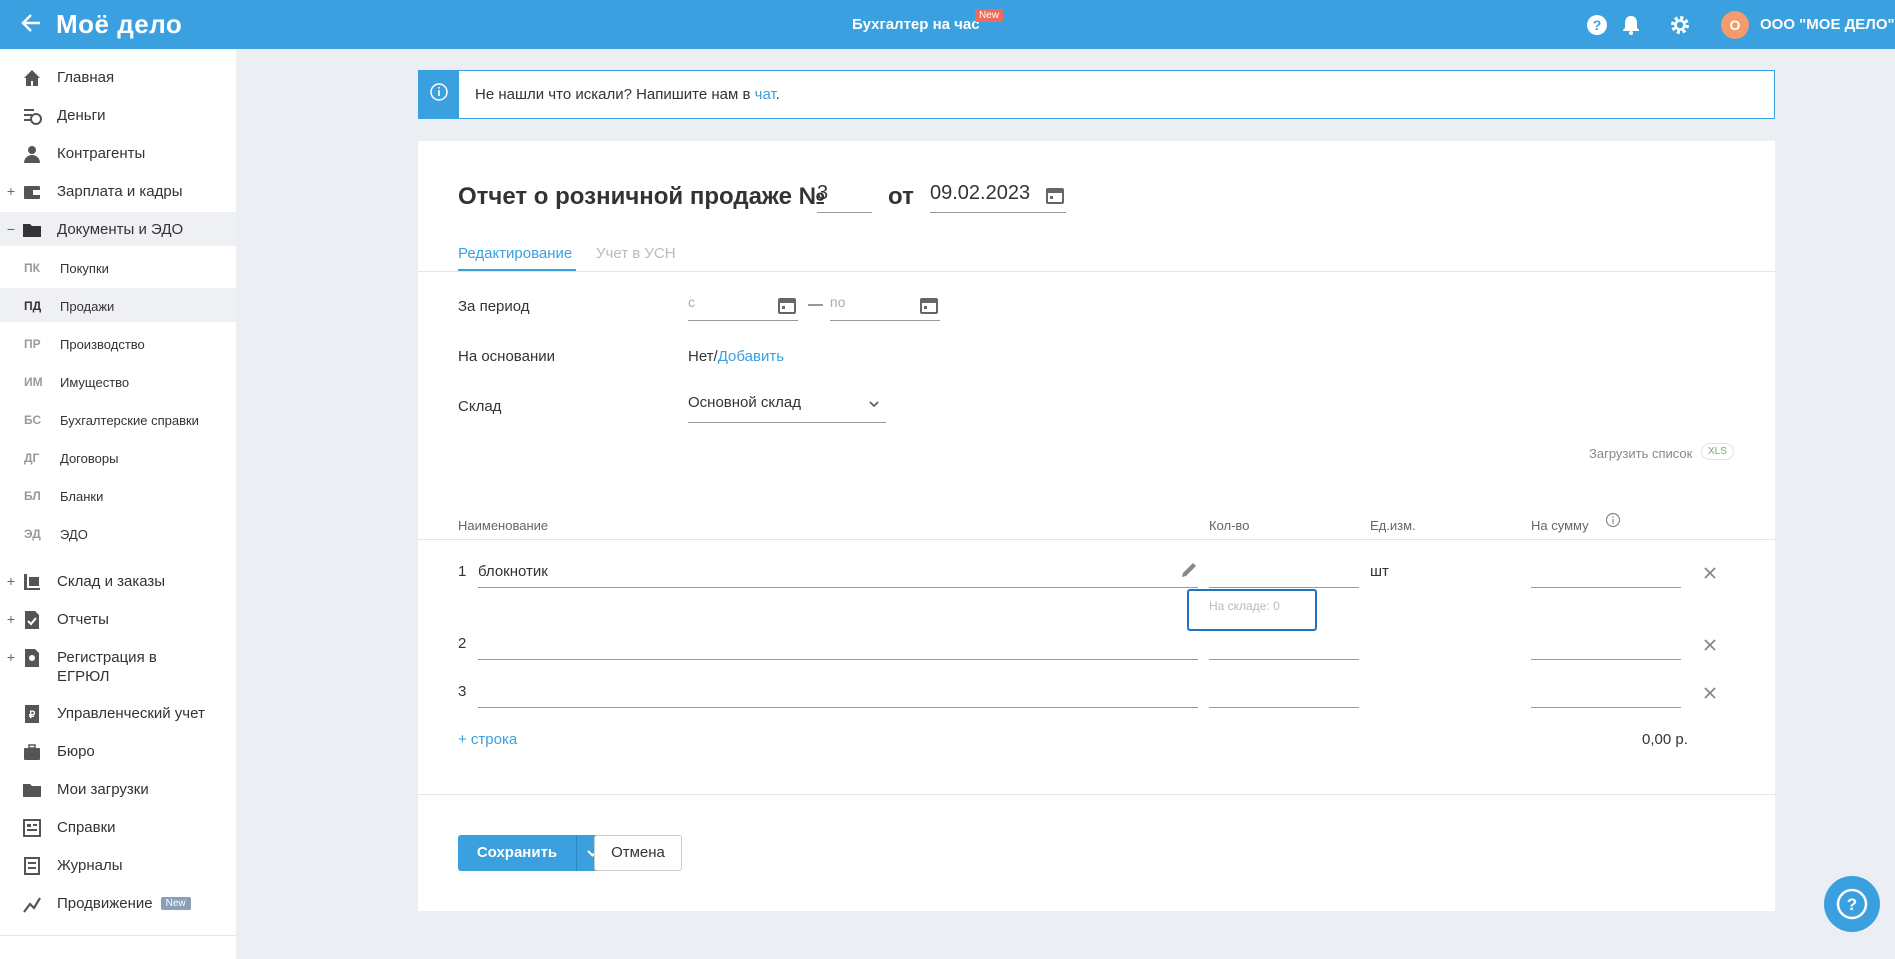 Image resolution: width=1895 pixels, height=959 pixels. Describe the element at coordinates (118, 191) in the screenshot. I see `sidebar-item-salary: + Зарплата и кадры` at that location.